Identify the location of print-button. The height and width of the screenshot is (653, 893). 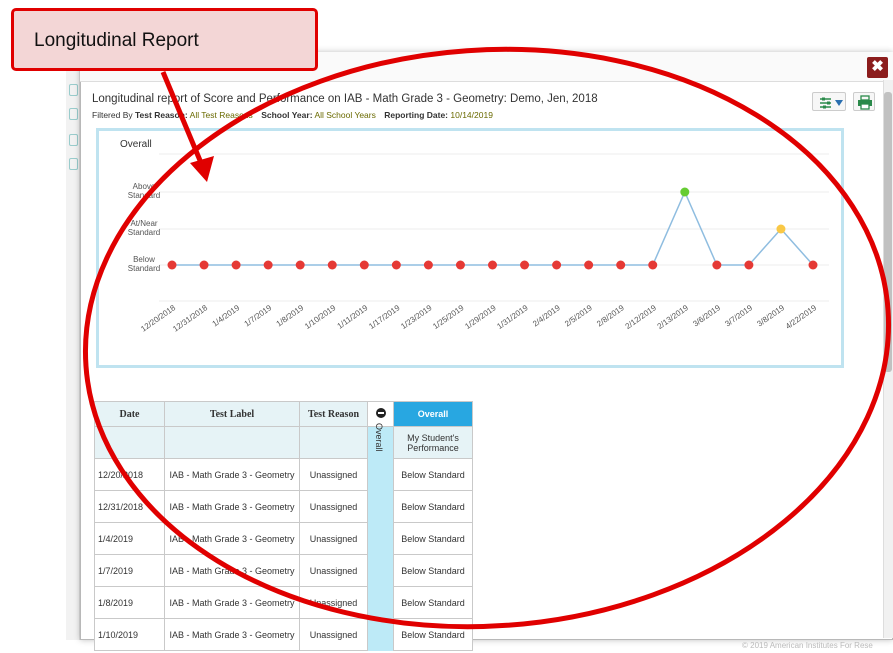
(864, 101).